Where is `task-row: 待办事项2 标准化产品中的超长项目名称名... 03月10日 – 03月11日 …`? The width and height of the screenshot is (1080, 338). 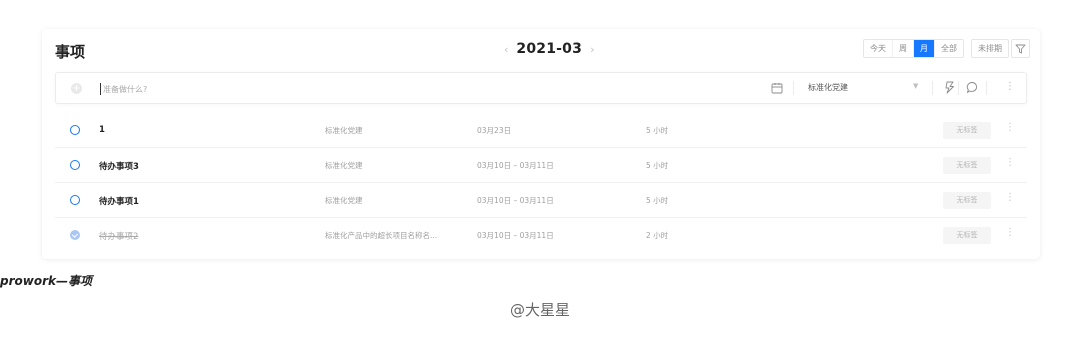 task-row: 待办事项2 标准化产品中的超长项目名称名... 03月10日 – 03月11日 … is located at coordinates (541, 235).